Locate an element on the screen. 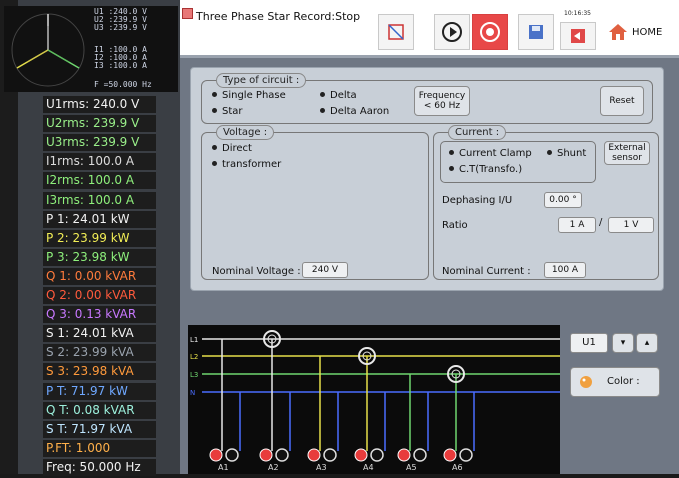  channel-down-button: ▾ is located at coordinates (623, 343).